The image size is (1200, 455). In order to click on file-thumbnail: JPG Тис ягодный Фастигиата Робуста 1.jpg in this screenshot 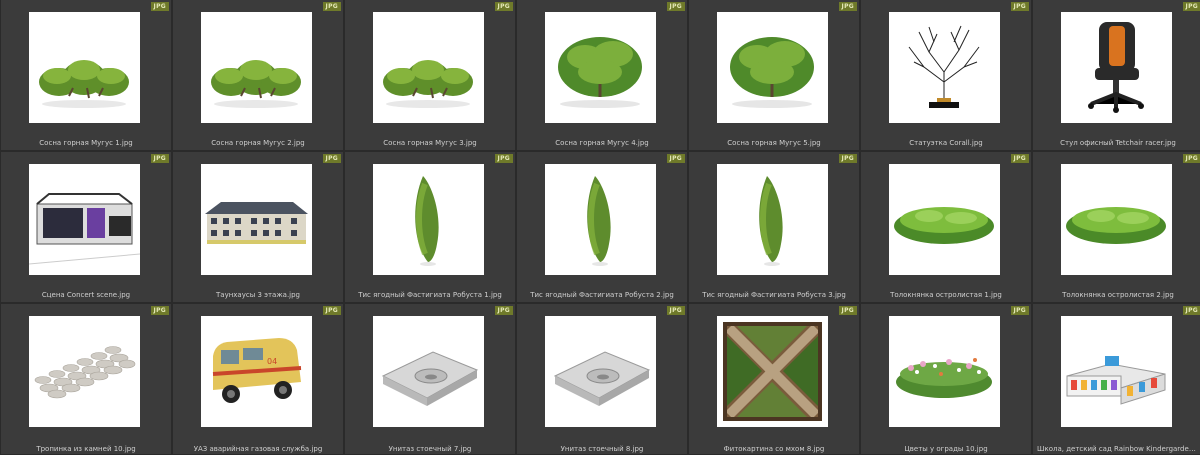, I will do `click(430, 227)`.